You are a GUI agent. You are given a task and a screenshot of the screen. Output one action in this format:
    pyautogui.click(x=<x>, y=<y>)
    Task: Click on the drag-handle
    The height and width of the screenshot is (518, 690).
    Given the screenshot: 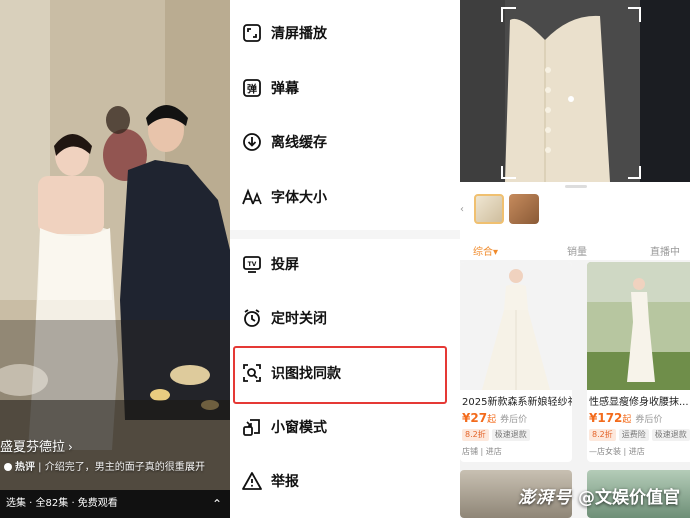 What is the action you would take?
    pyautogui.click(x=576, y=186)
    